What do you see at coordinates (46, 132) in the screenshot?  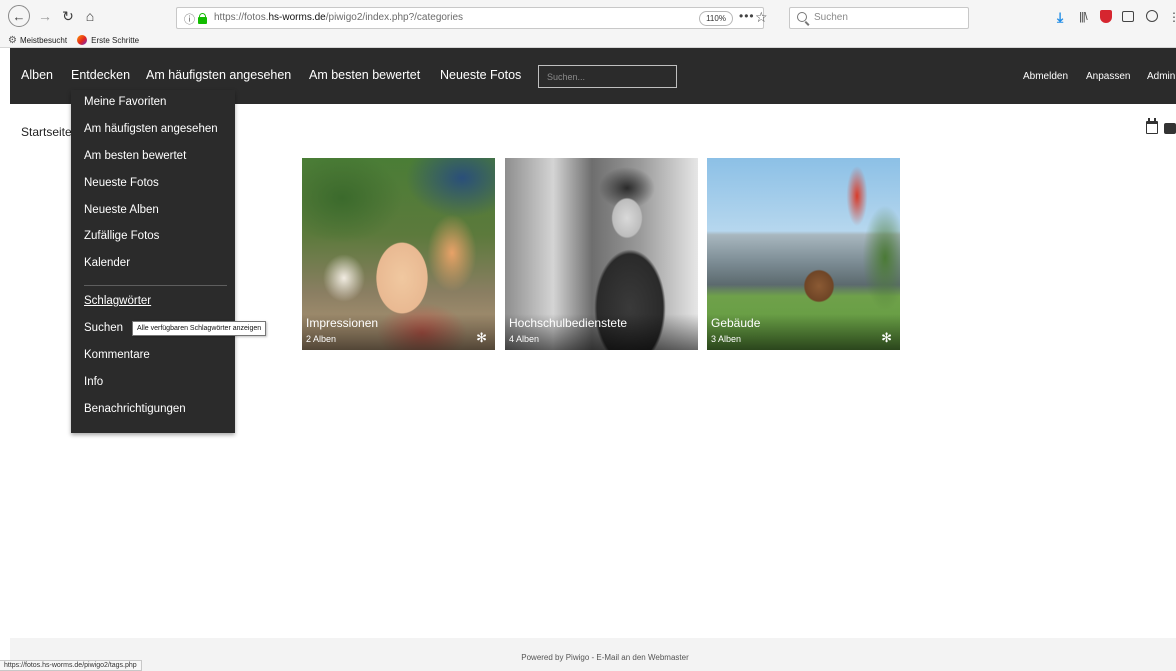 I see `breadcrumb: Startseite` at bounding box center [46, 132].